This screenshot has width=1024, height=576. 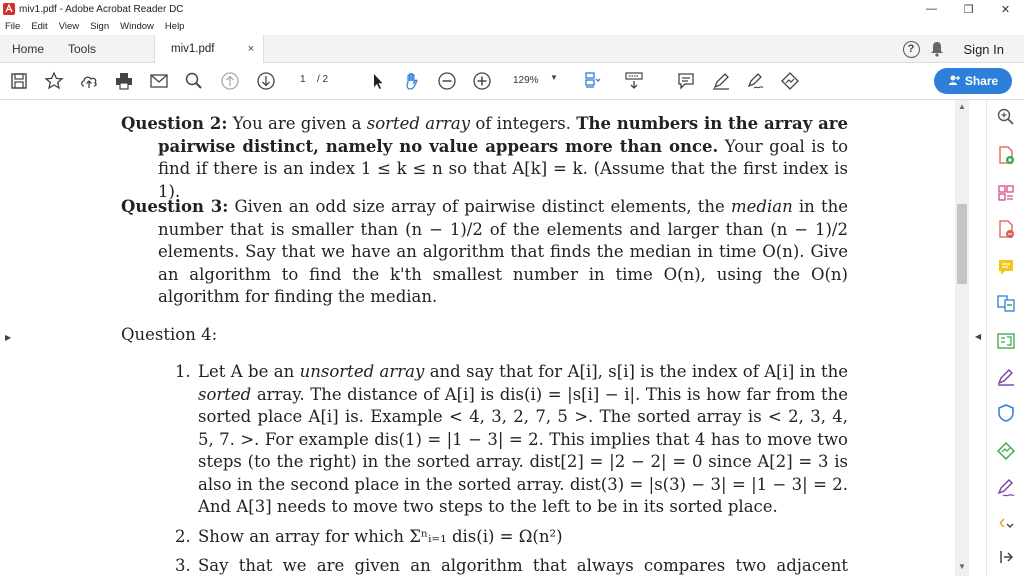 I want to click on protect-shield-icon, so click(x=1006, y=413).